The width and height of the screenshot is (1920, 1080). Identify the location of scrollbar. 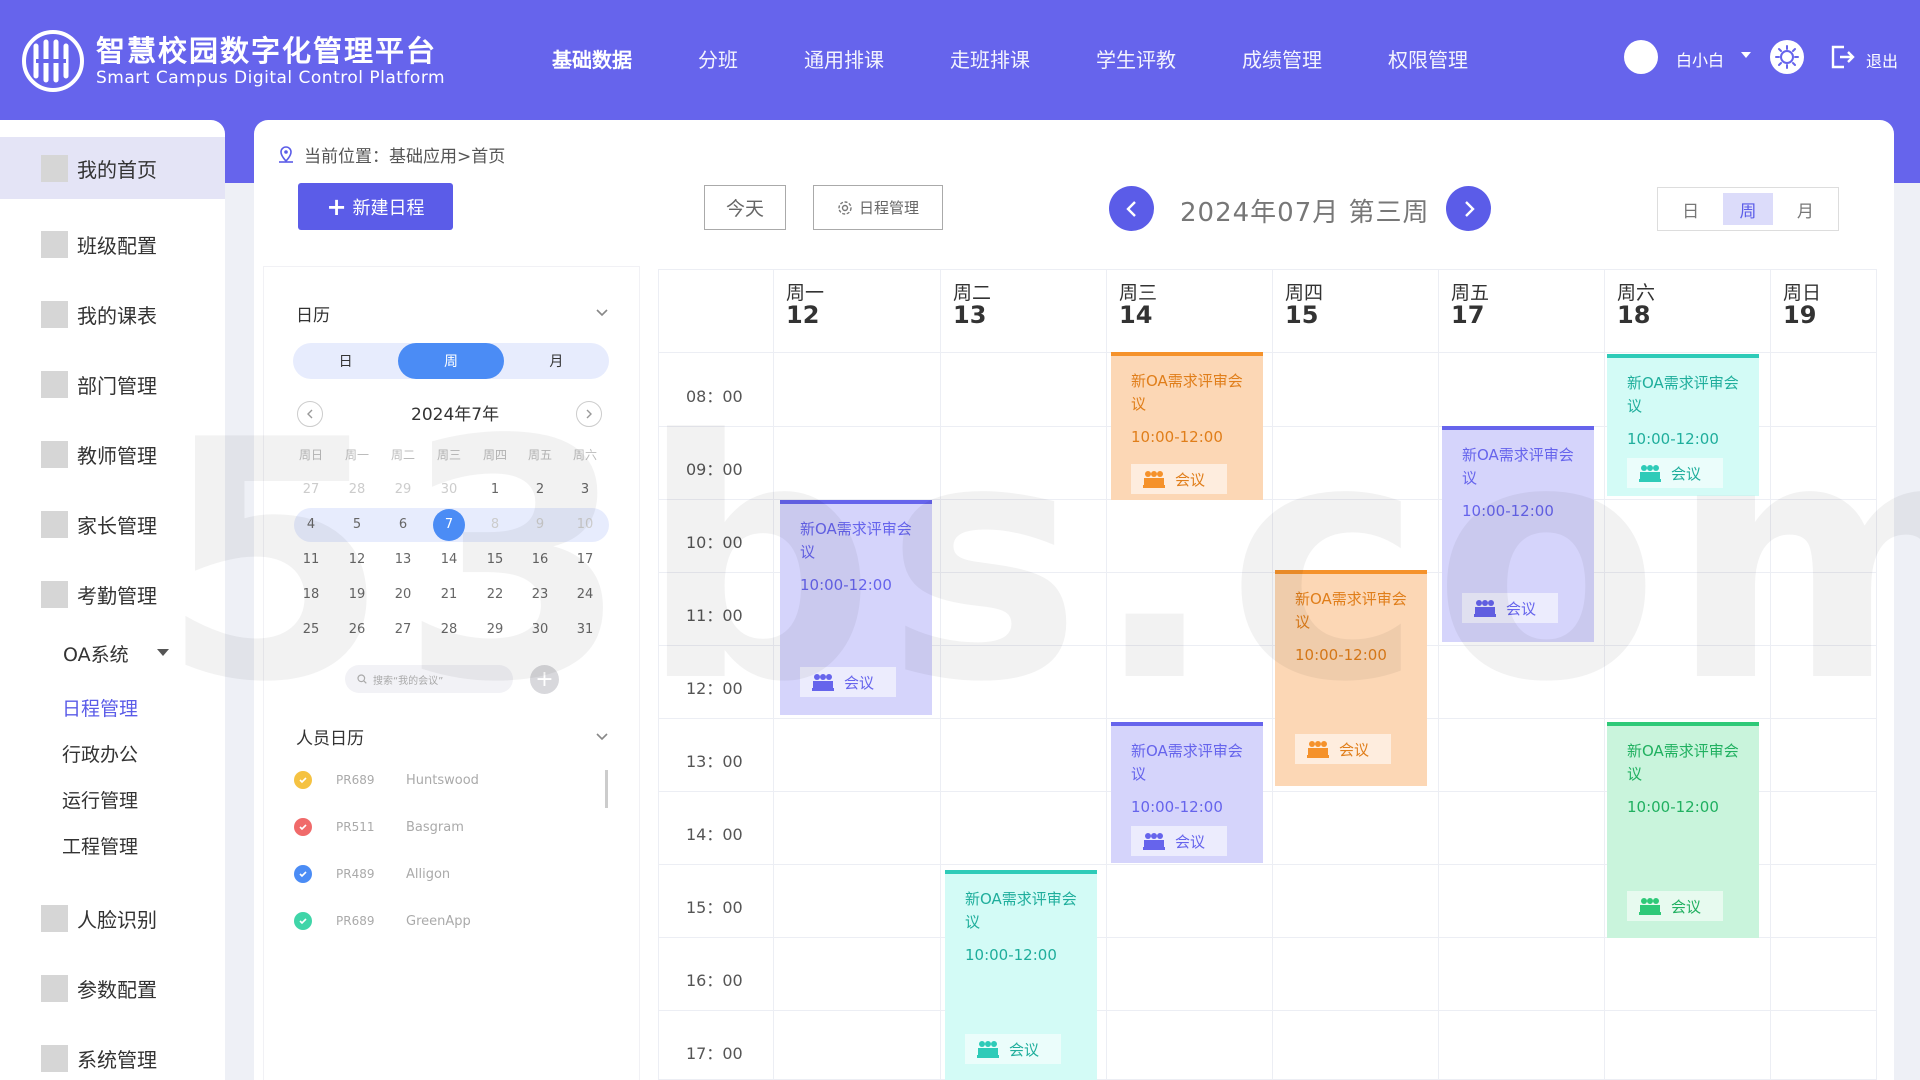
(606, 789).